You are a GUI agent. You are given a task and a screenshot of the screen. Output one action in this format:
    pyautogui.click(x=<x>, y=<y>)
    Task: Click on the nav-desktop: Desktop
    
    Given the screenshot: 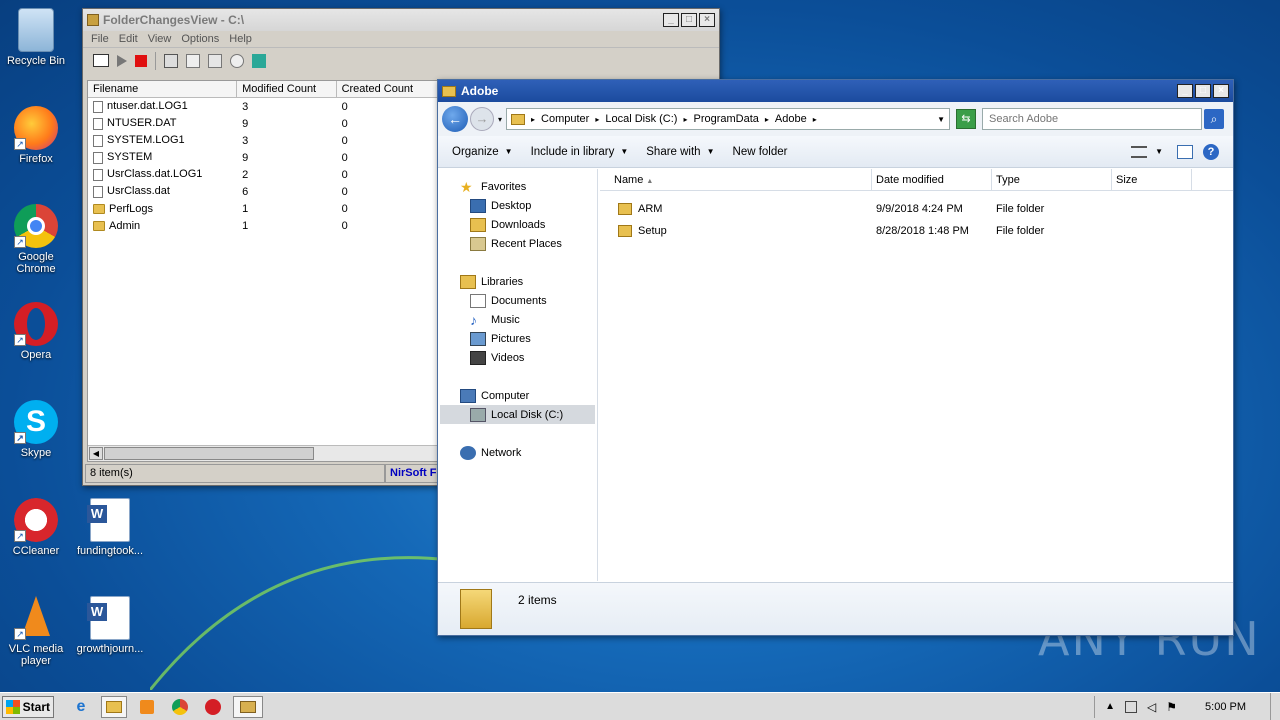 What is the action you would take?
    pyautogui.click(x=500, y=206)
    